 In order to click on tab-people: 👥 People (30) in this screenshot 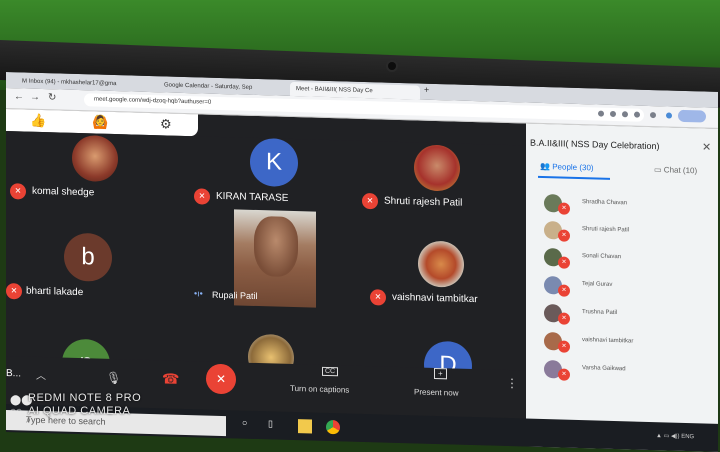, I will do `click(567, 167)`.